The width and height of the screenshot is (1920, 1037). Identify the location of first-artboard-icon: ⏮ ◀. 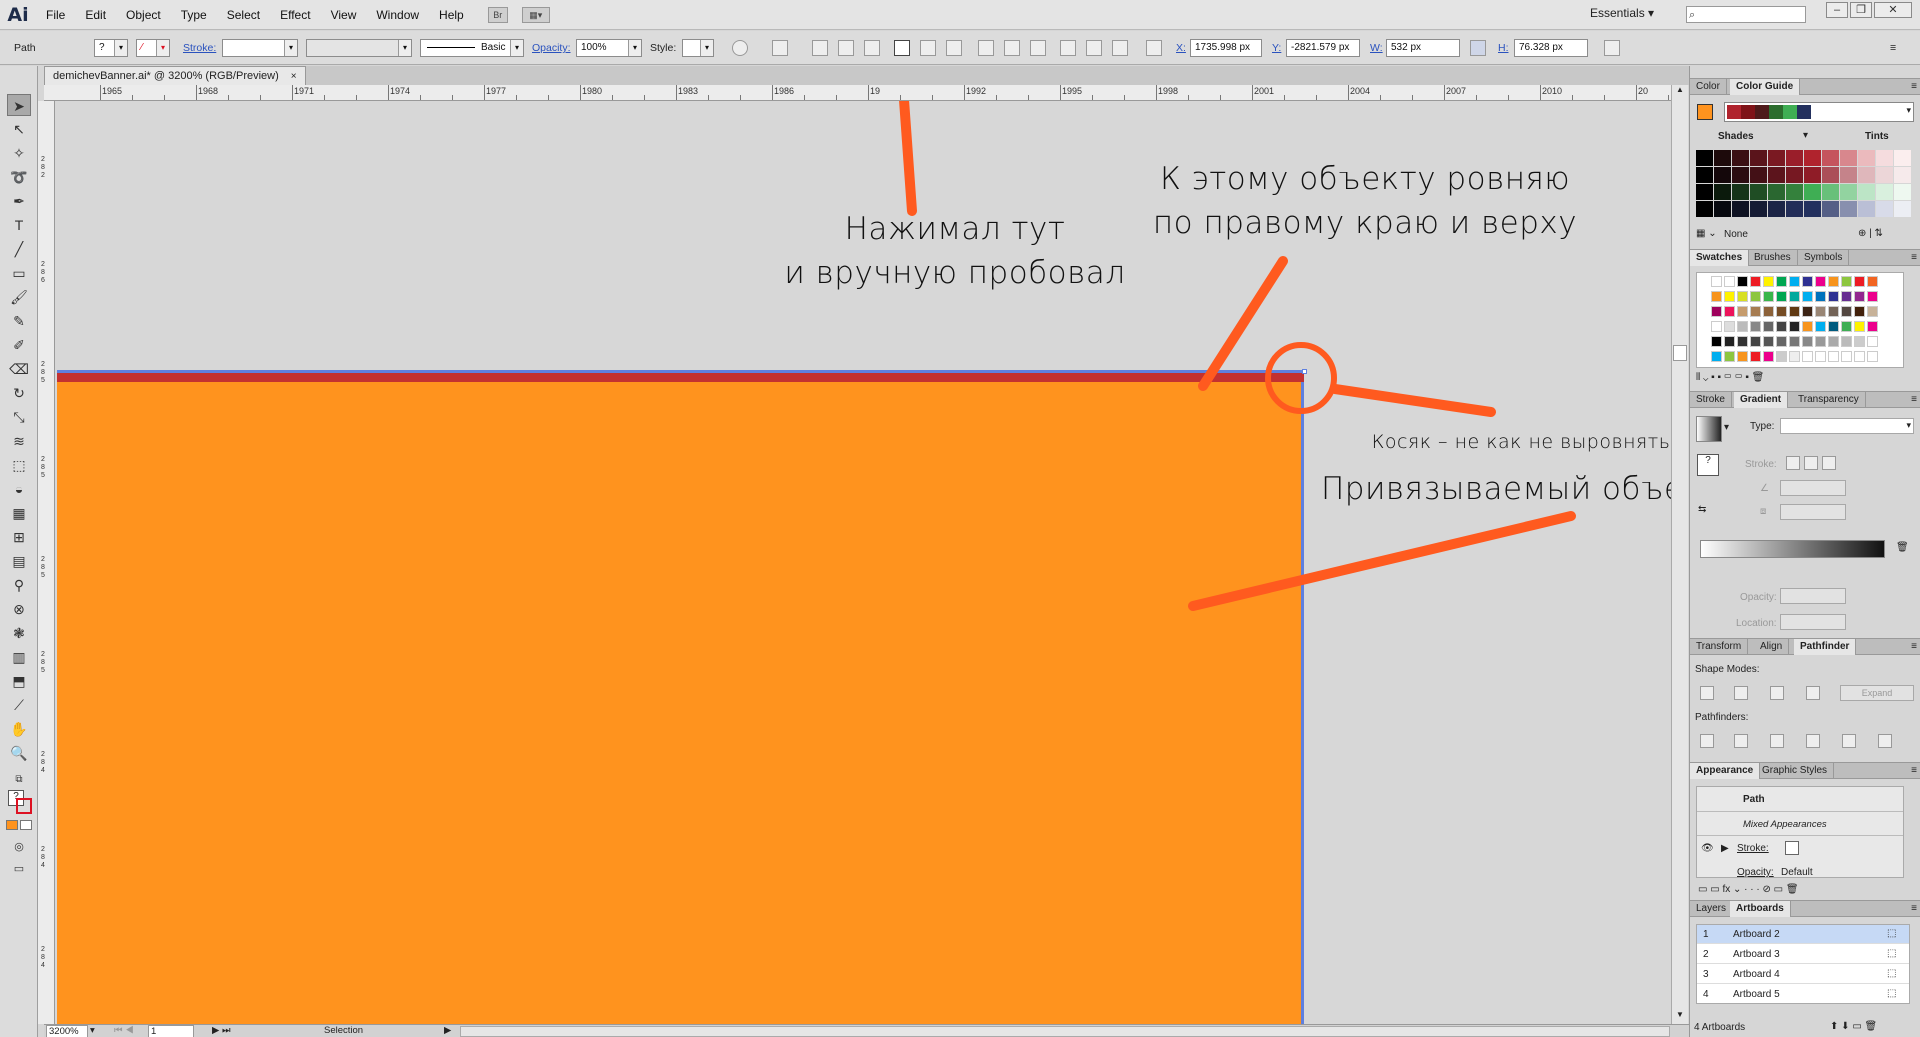
(124, 1031).